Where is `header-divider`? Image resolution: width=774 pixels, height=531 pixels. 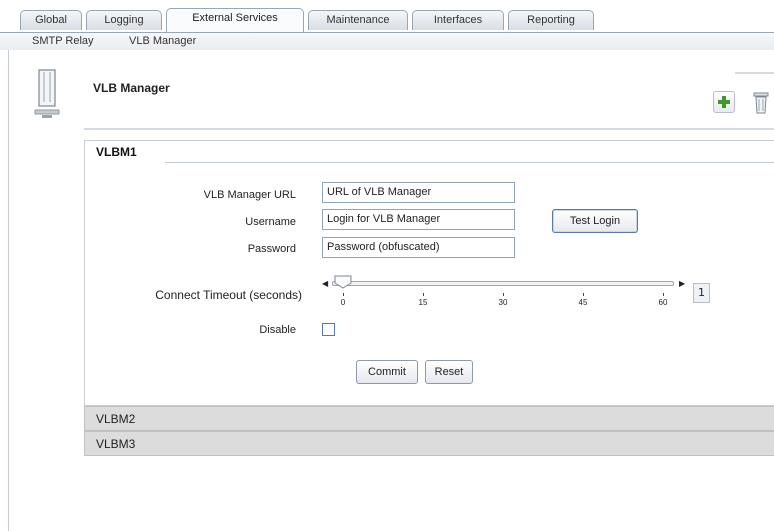 header-divider is located at coordinates (429, 129).